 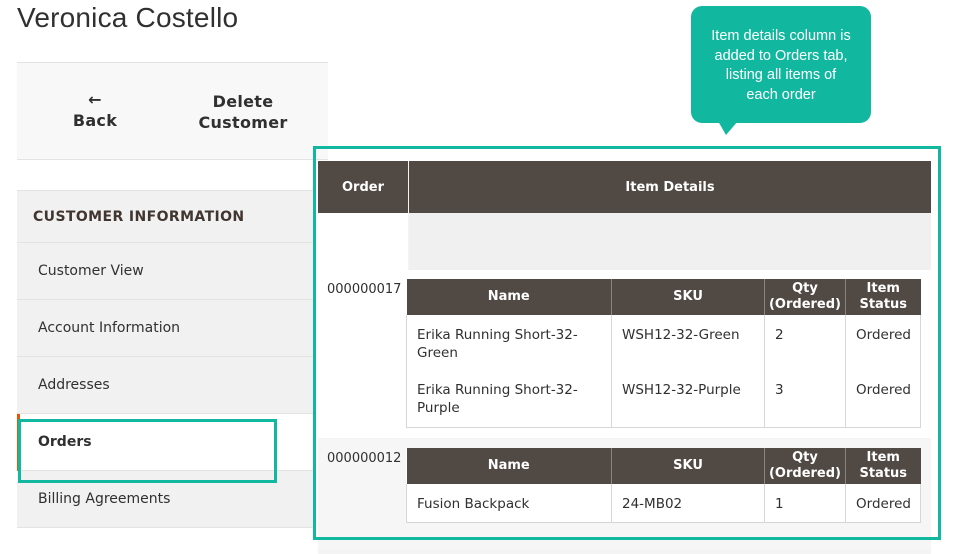 What do you see at coordinates (147, 451) in the screenshot?
I see `orders-tab-highlight` at bounding box center [147, 451].